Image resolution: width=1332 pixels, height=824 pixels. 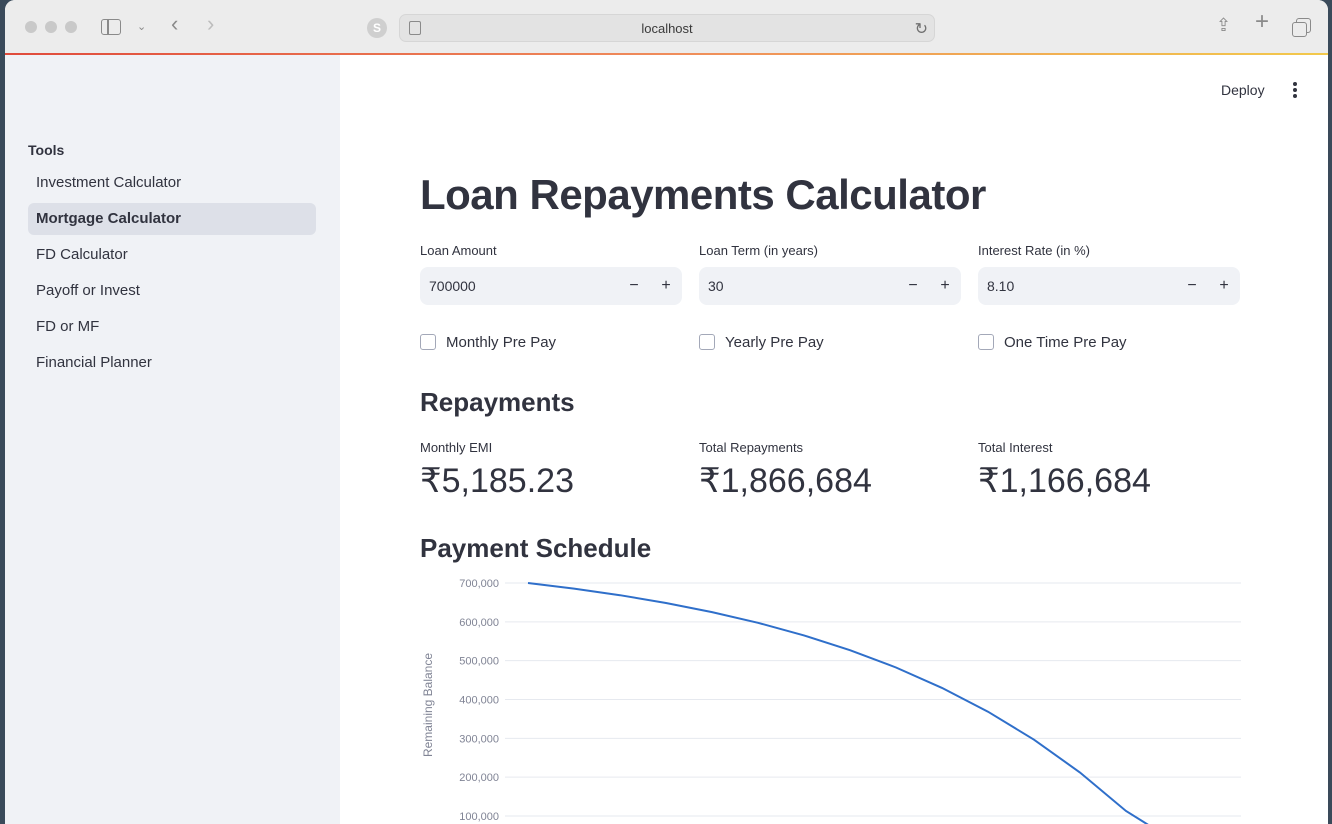 What do you see at coordinates (479, 817) in the screenshot?
I see `y-tick-label: 100,000` at bounding box center [479, 817].